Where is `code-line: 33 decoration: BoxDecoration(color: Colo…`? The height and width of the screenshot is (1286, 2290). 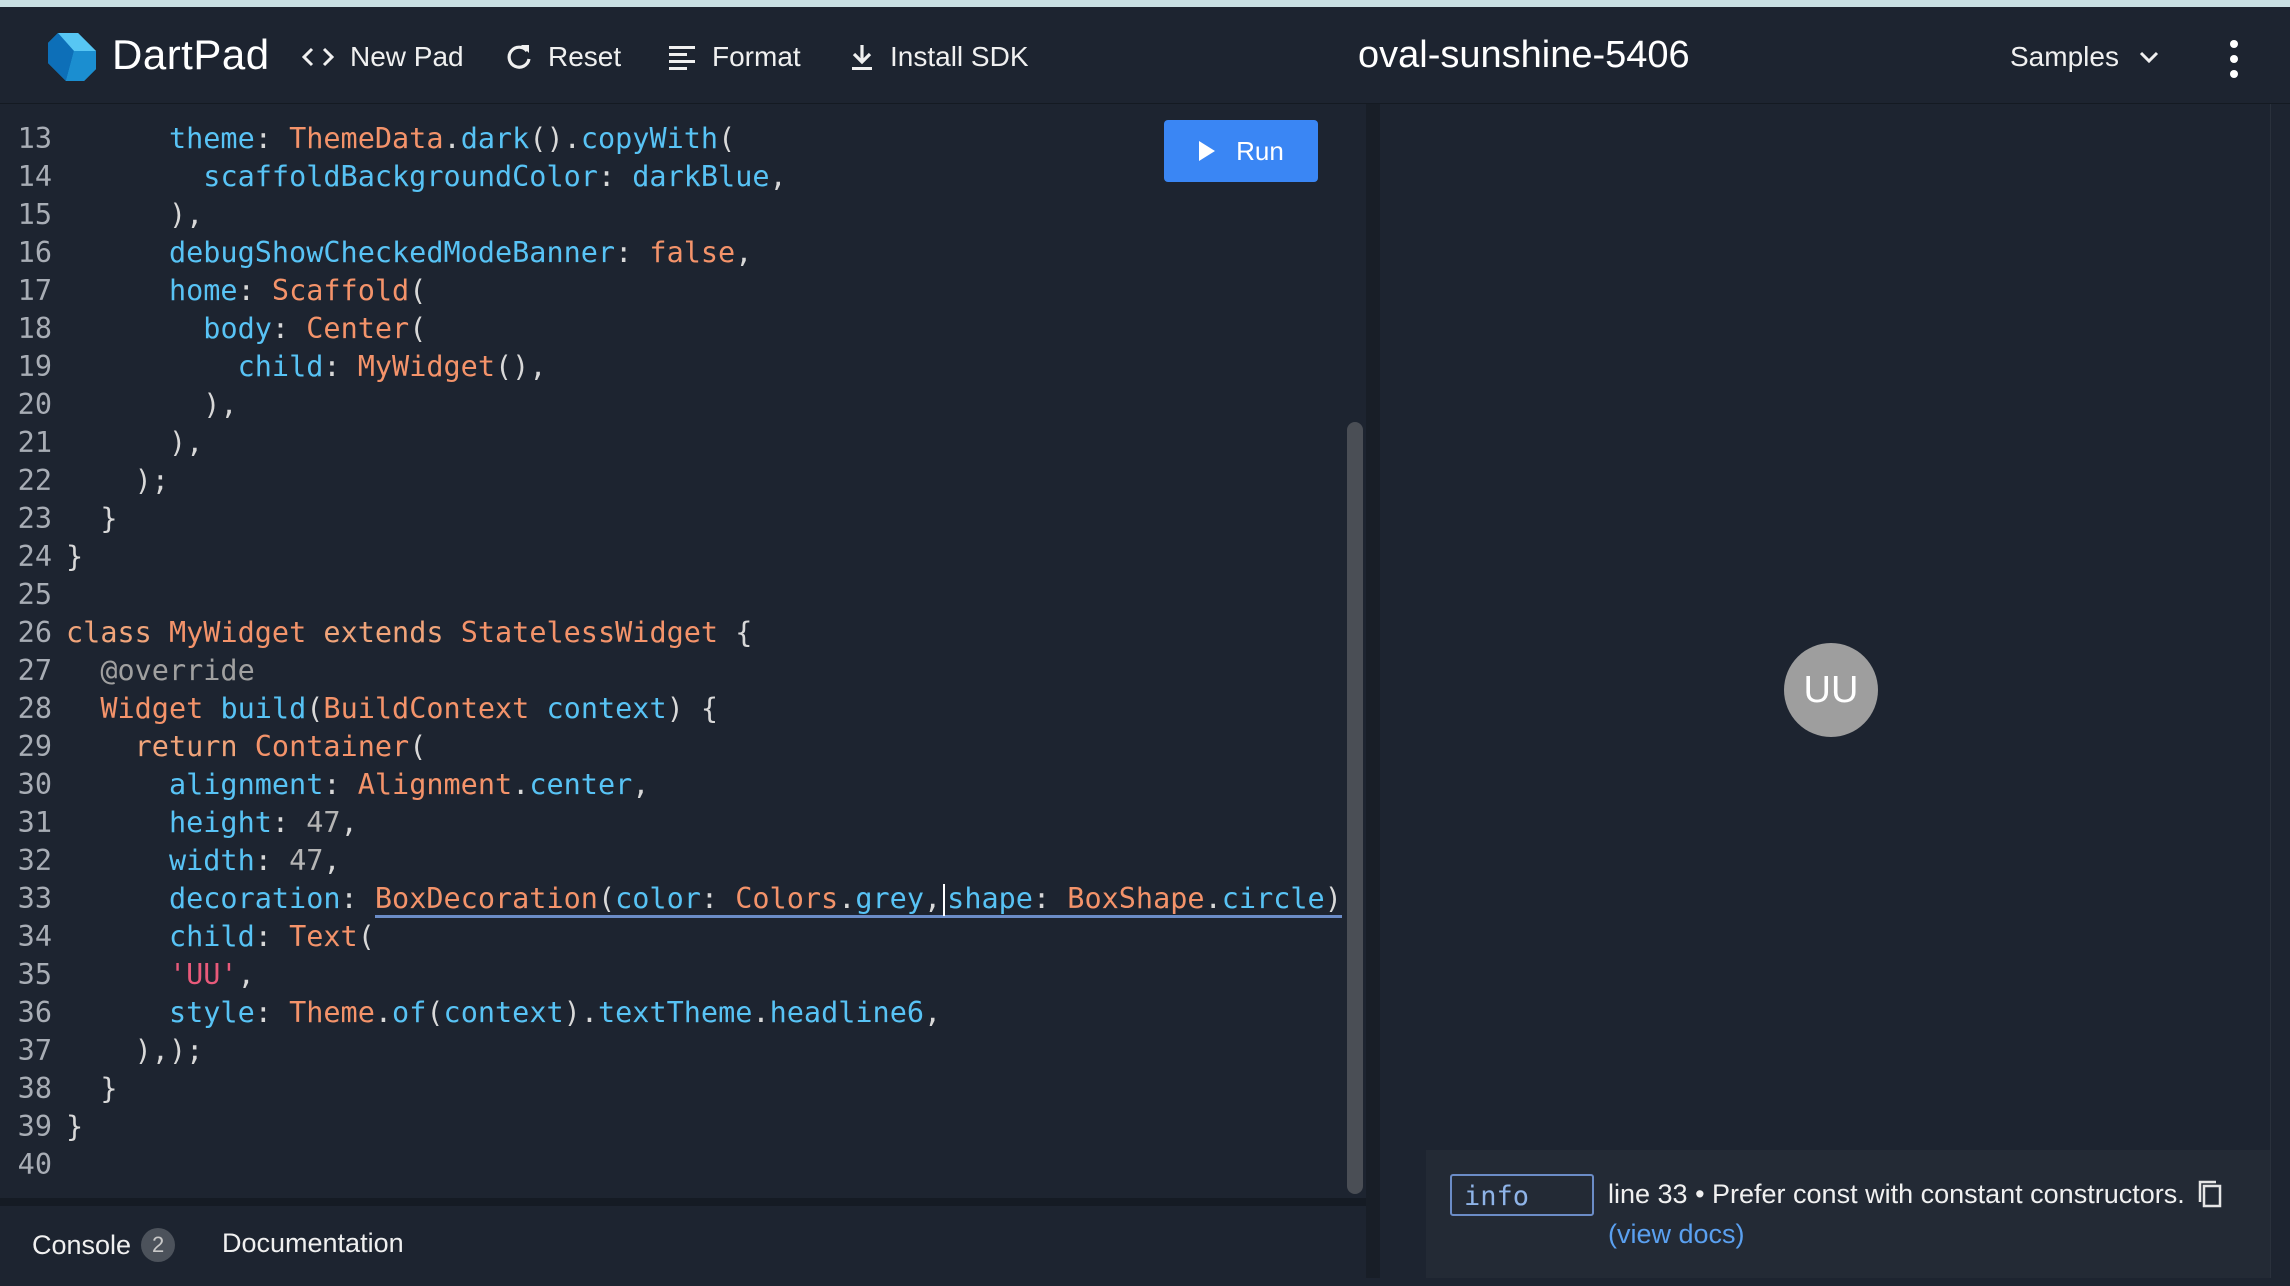
code-line: 33 decoration: BoxDecoration(color: Colo… is located at coordinates (679, 899).